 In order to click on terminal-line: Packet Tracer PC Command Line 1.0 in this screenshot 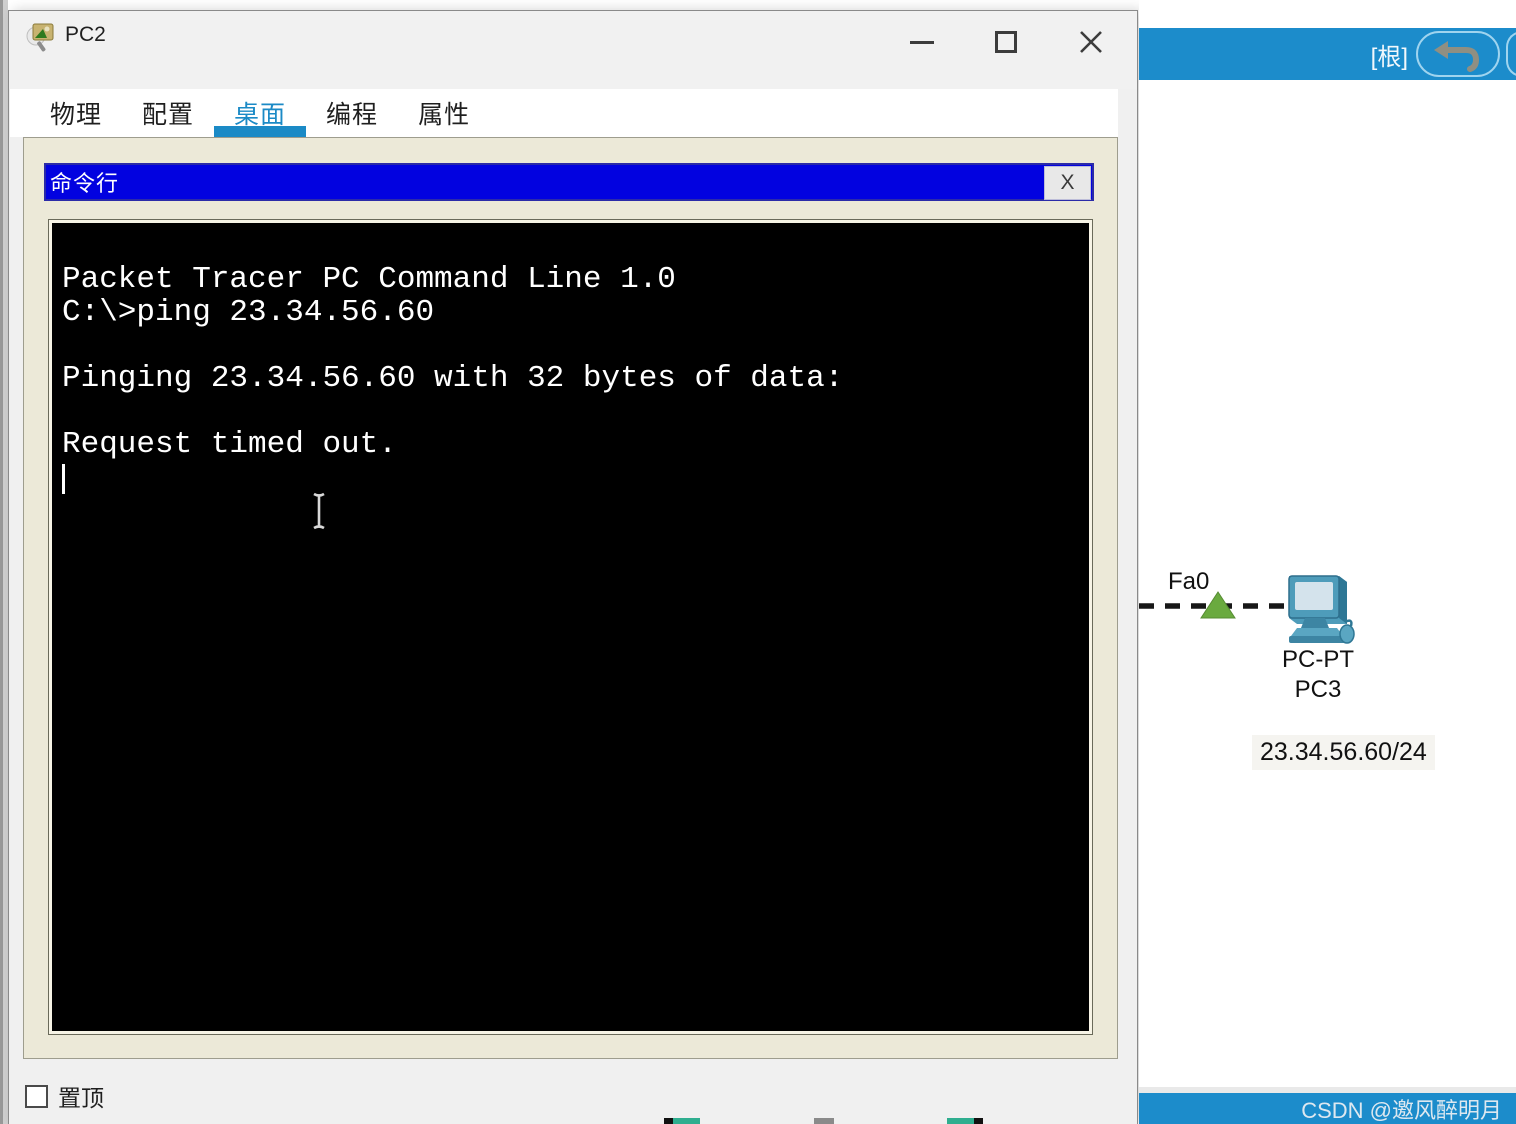, I will do `click(369, 279)`.